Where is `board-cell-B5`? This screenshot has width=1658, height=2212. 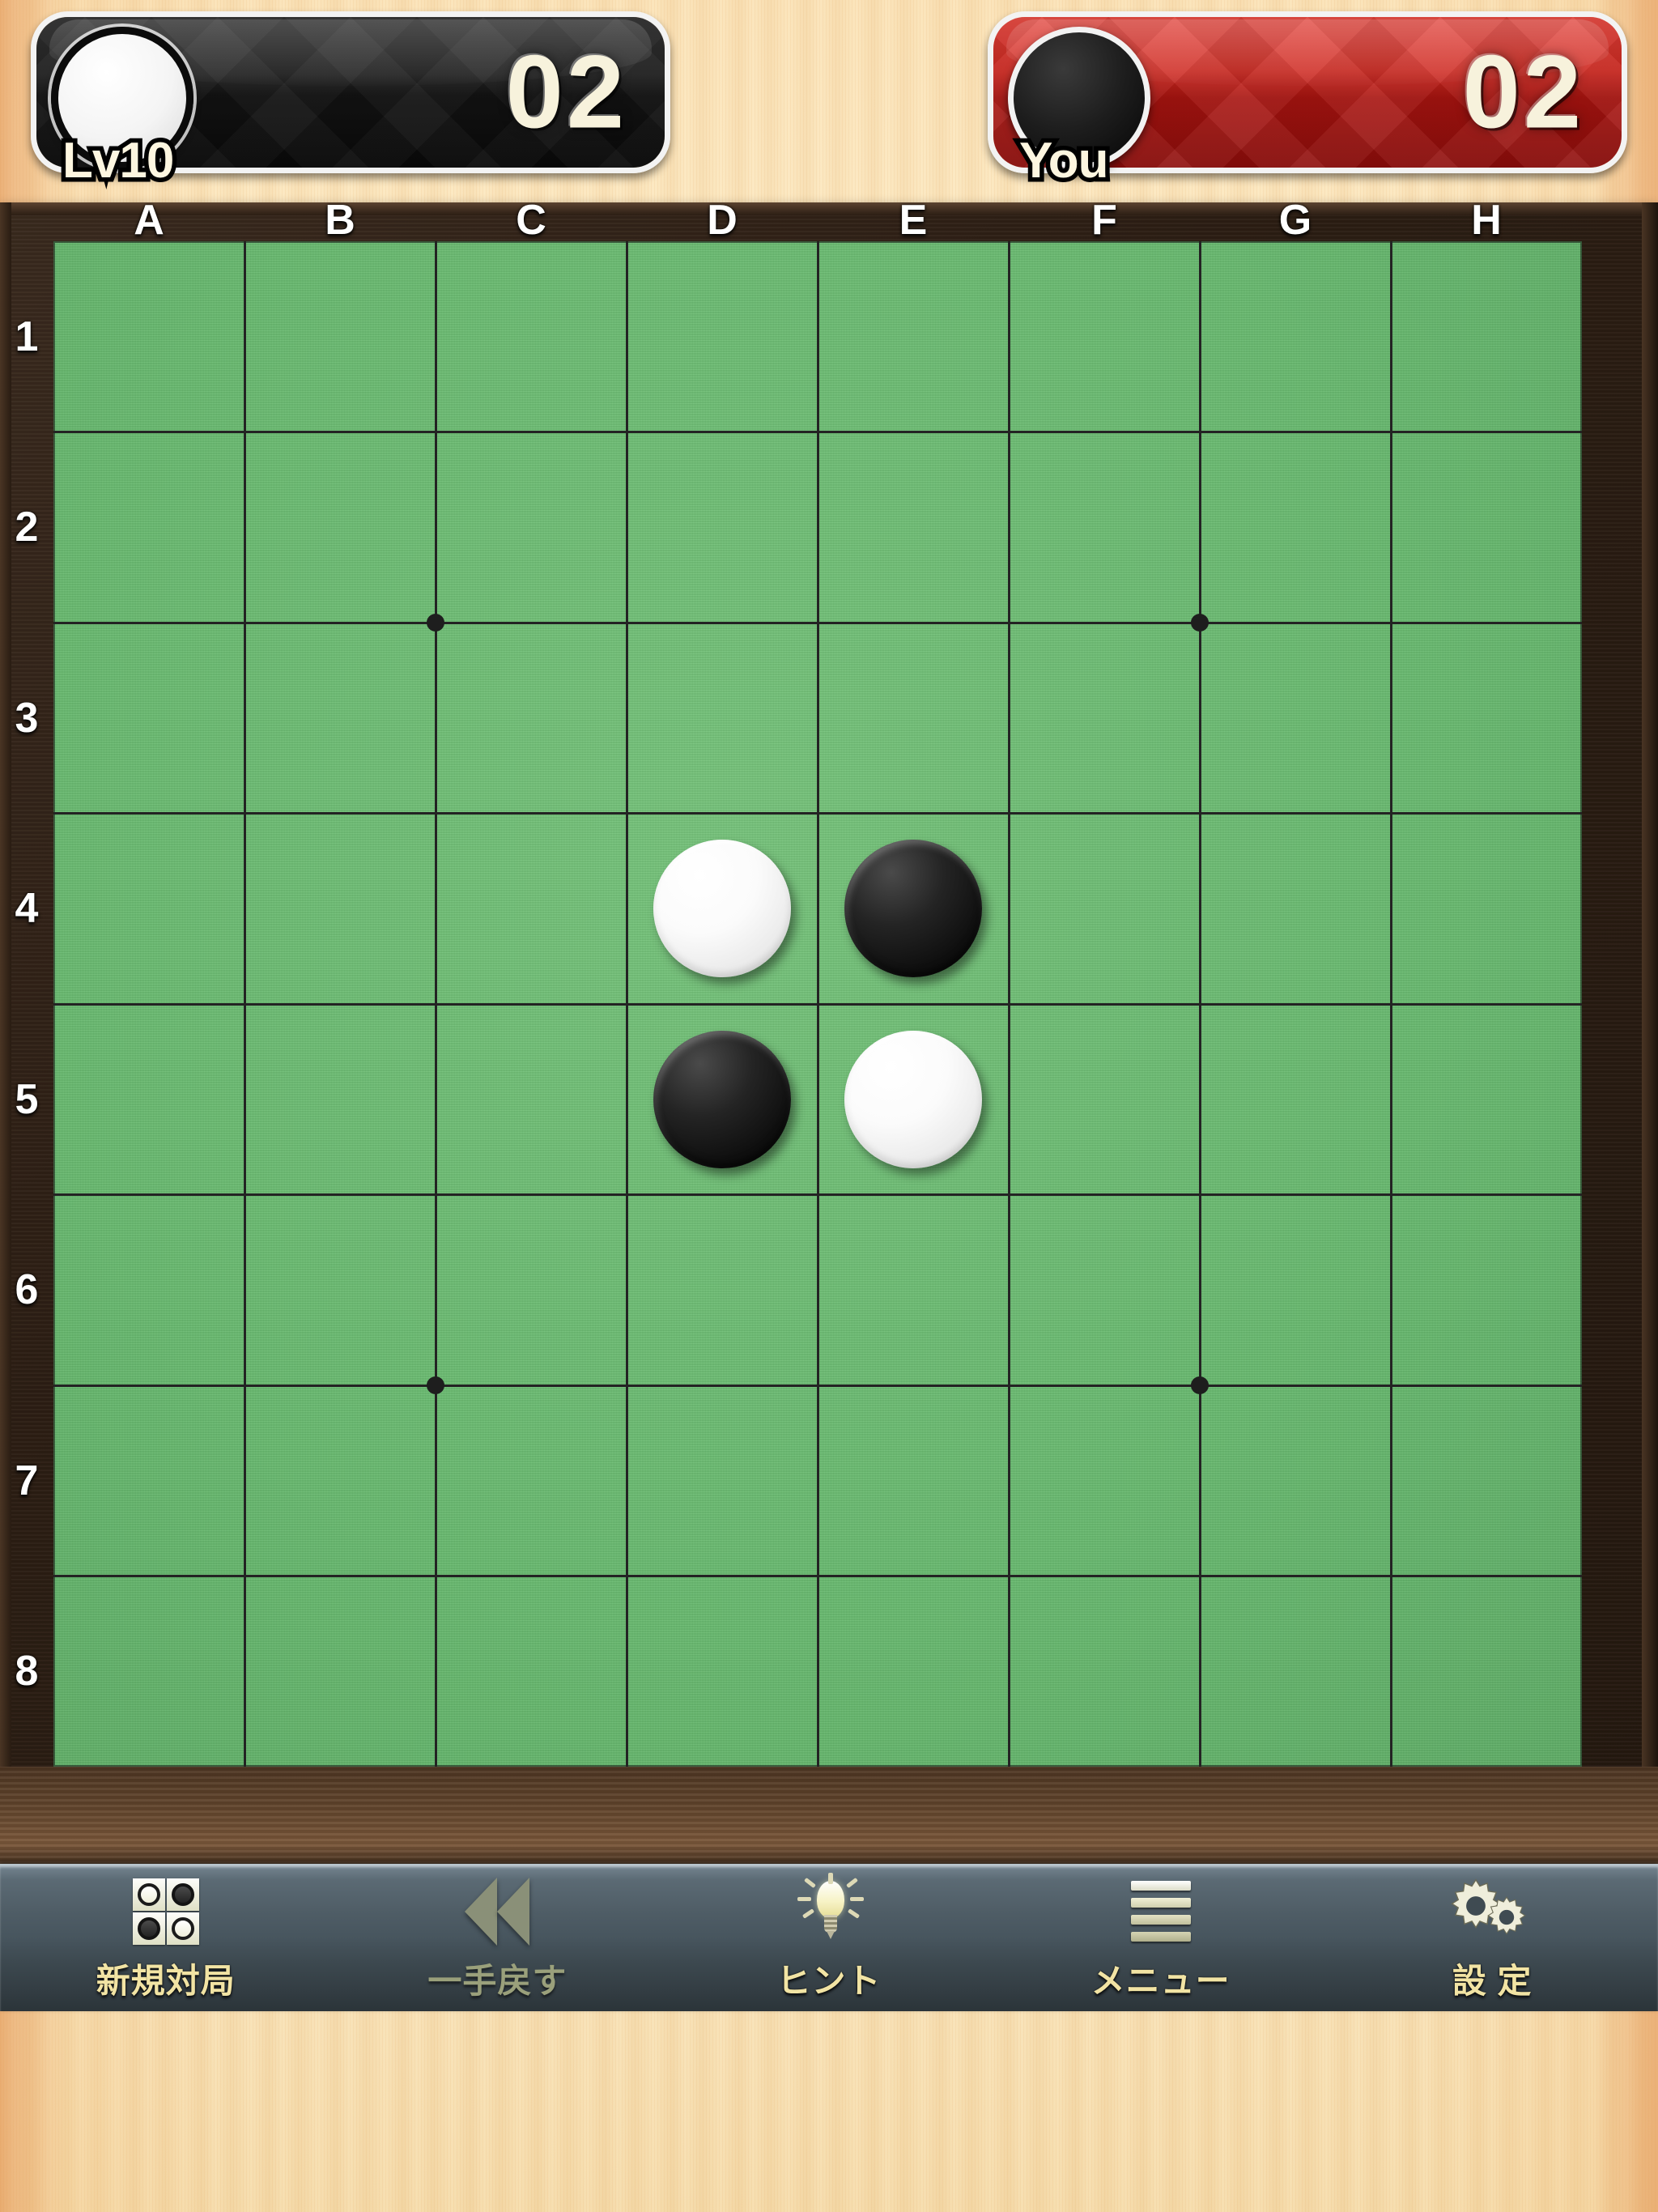 board-cell-B5 is located at coordinates (340, 1099).